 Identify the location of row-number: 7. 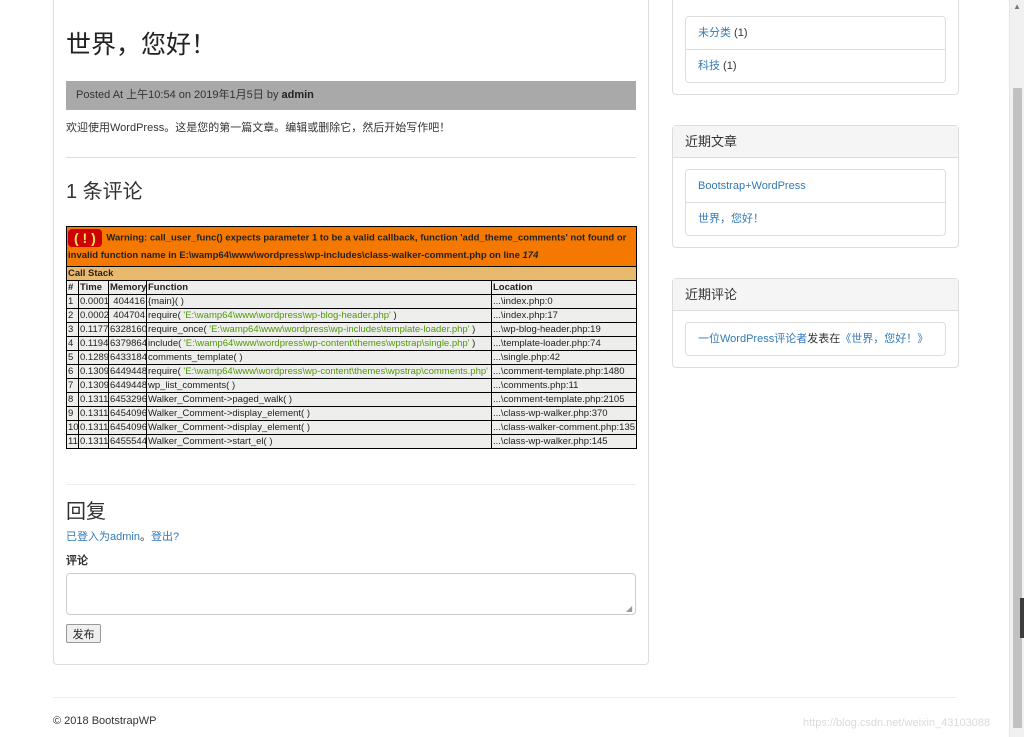
(72, 385).